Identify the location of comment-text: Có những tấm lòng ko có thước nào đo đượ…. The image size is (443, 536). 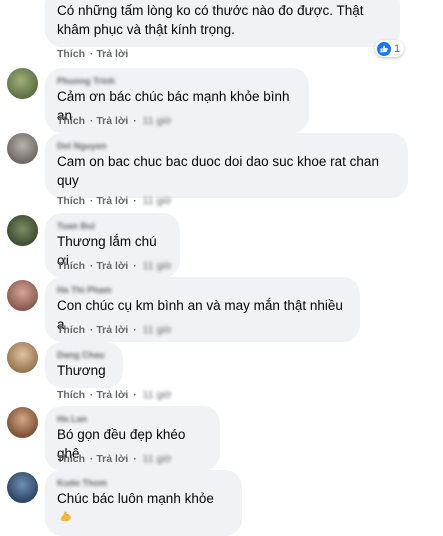
(210, 20).